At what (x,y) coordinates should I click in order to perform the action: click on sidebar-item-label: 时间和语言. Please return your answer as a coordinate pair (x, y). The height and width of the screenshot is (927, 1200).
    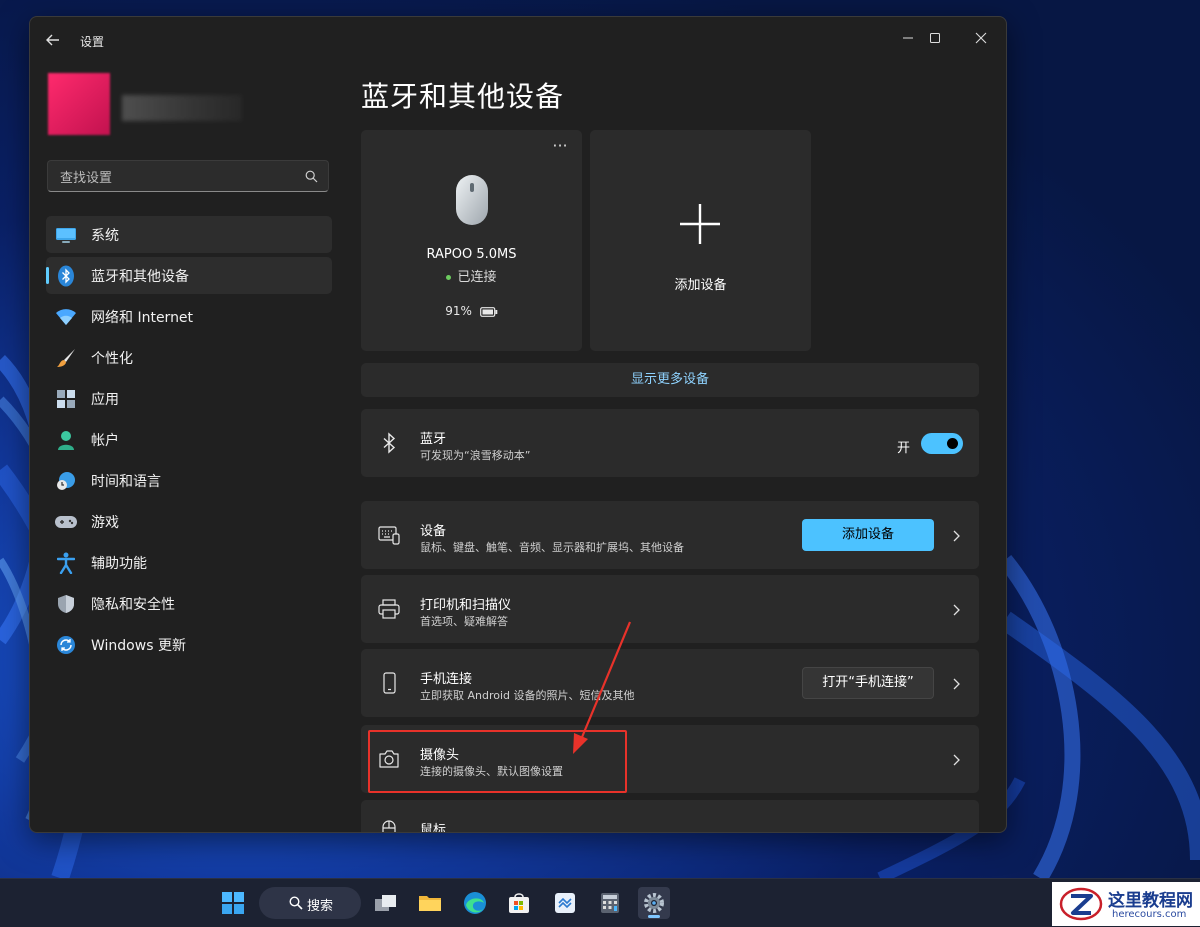
    Looking at the image, I should click on (126, 481).